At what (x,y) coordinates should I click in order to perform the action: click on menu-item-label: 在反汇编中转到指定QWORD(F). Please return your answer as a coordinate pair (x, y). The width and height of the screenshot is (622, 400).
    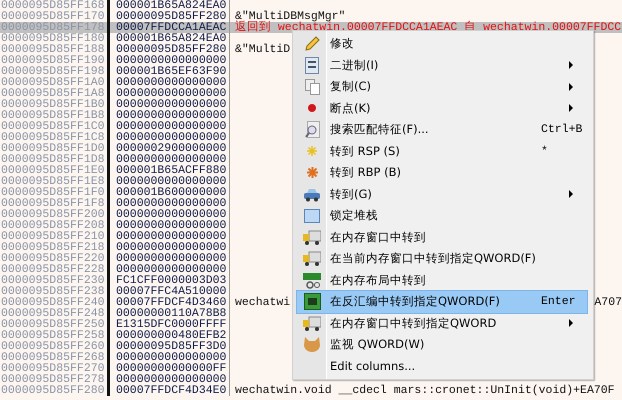
    Looking at the image, I should click on (415, 302).